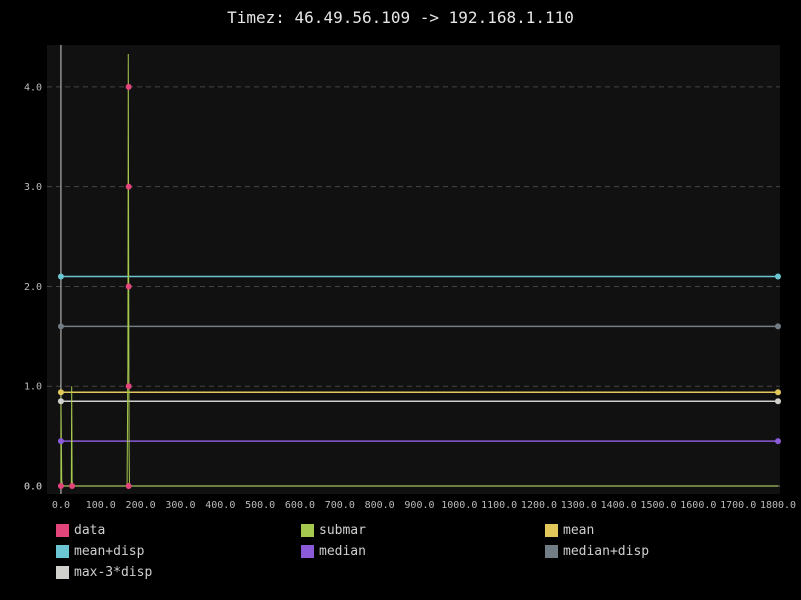  What do you see at coordinates (579, 505) in the screenshot?
I see `x-tick-label: 1300.0` at bounding box center [579, 505].